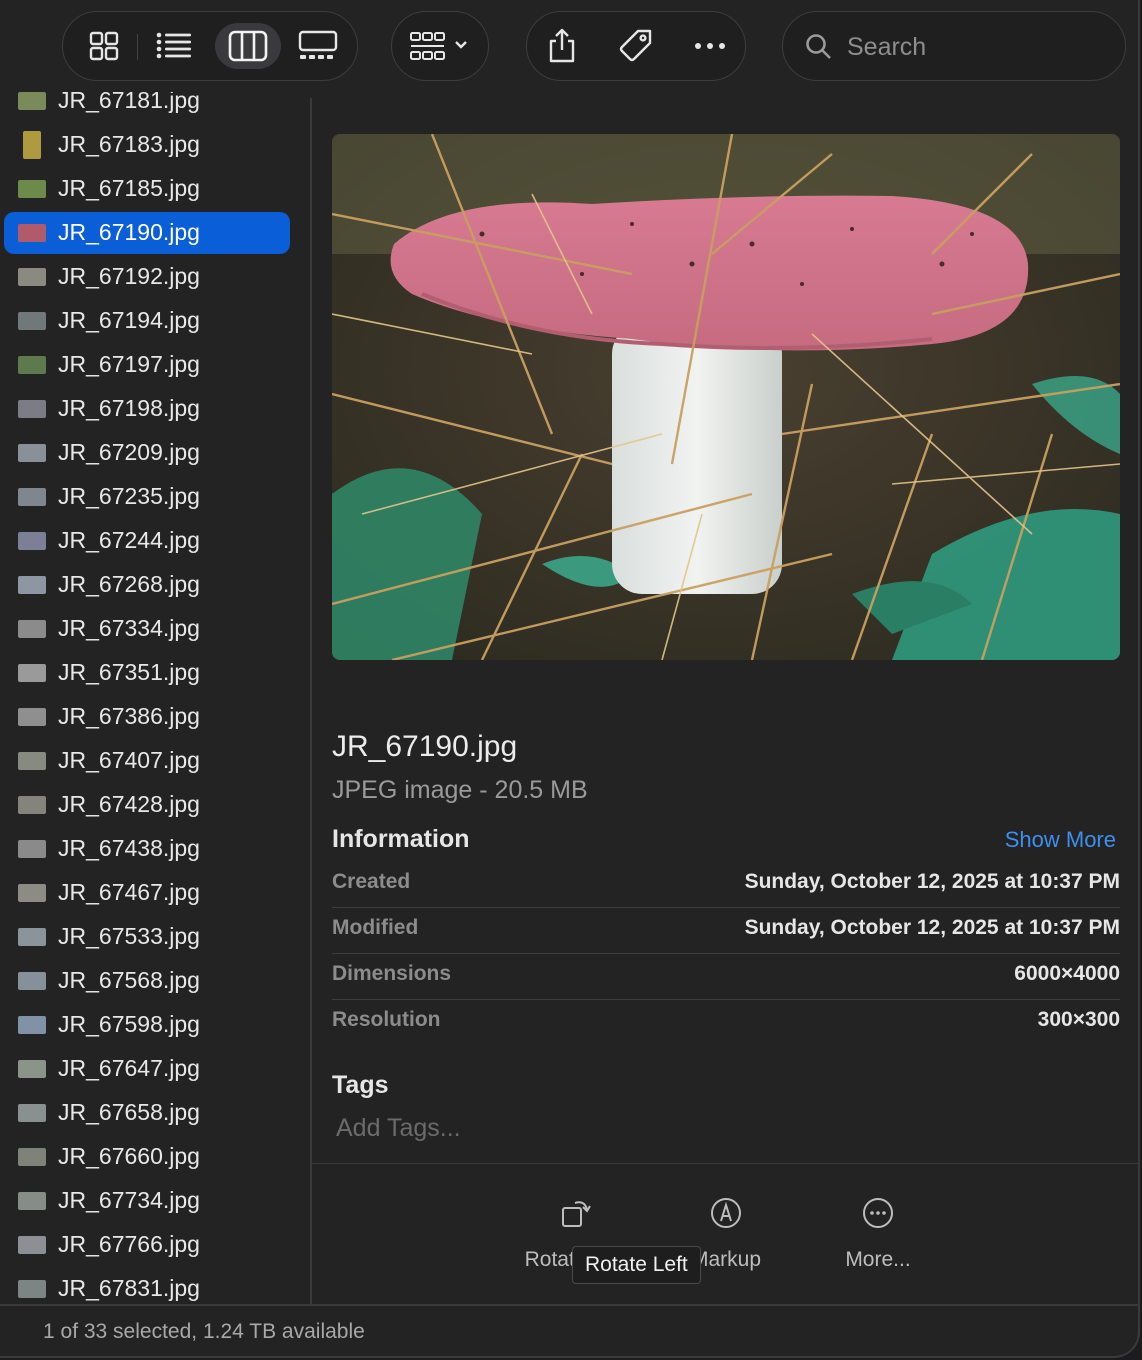 The height and width of the screenshot is (1360, 1142). Describe the element at coordinates (129, 540) in the screenshot. I see `file-name: JR_67244.jpg` at that location.